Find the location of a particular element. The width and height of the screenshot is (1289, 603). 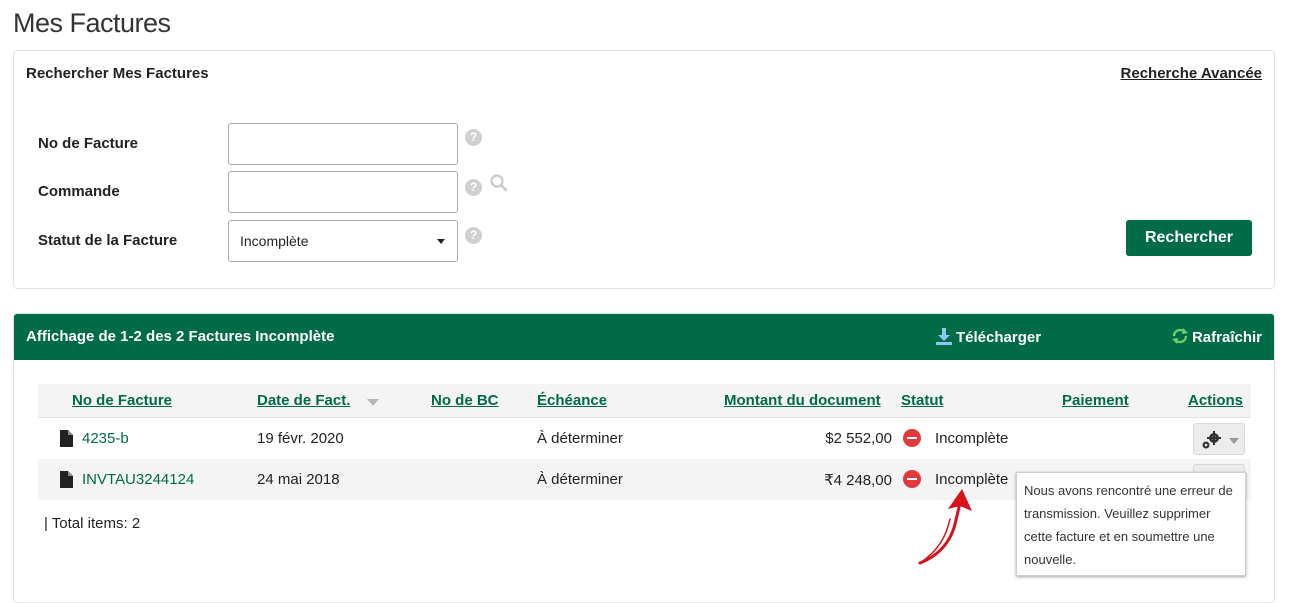

column-header-po-no: No de BC is located at coordinates (465, 400).